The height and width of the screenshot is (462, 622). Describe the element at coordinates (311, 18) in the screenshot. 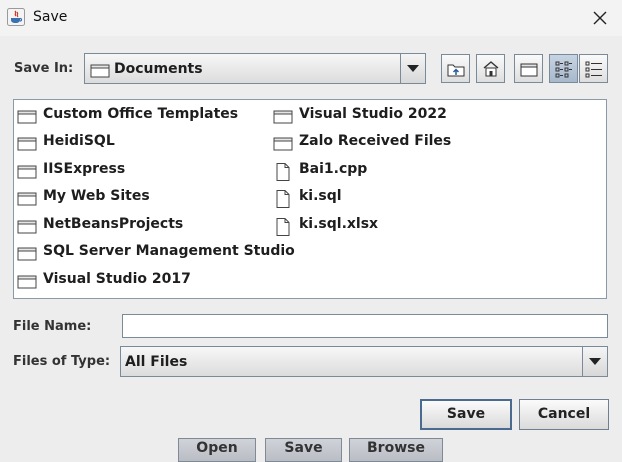

I see `title-bar: Save` at that location.